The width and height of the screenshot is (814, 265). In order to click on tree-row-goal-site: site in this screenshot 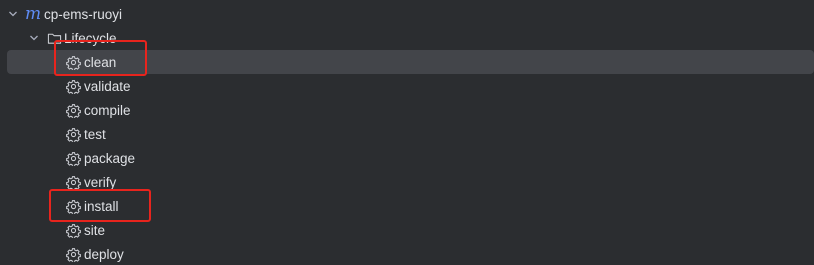, I will do `click(407, 230)`.